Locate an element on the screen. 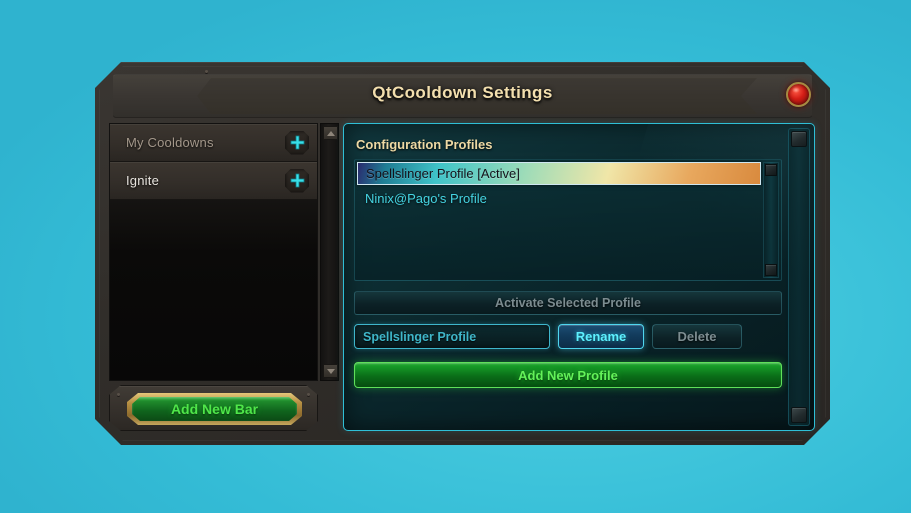 Image resolution: width=911 pixels, height=513 pixels. close-icon is located at coordinates (798, 94).